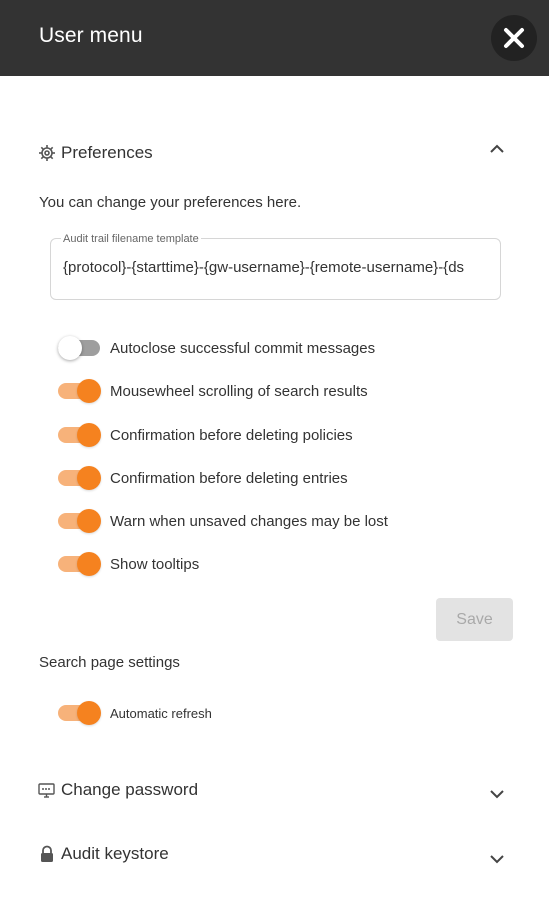 The image size is (549, 911). Describe the element at coordinates (161, 713) in the screenshot. I see `toggle-label: Automatic refresh` at that location.